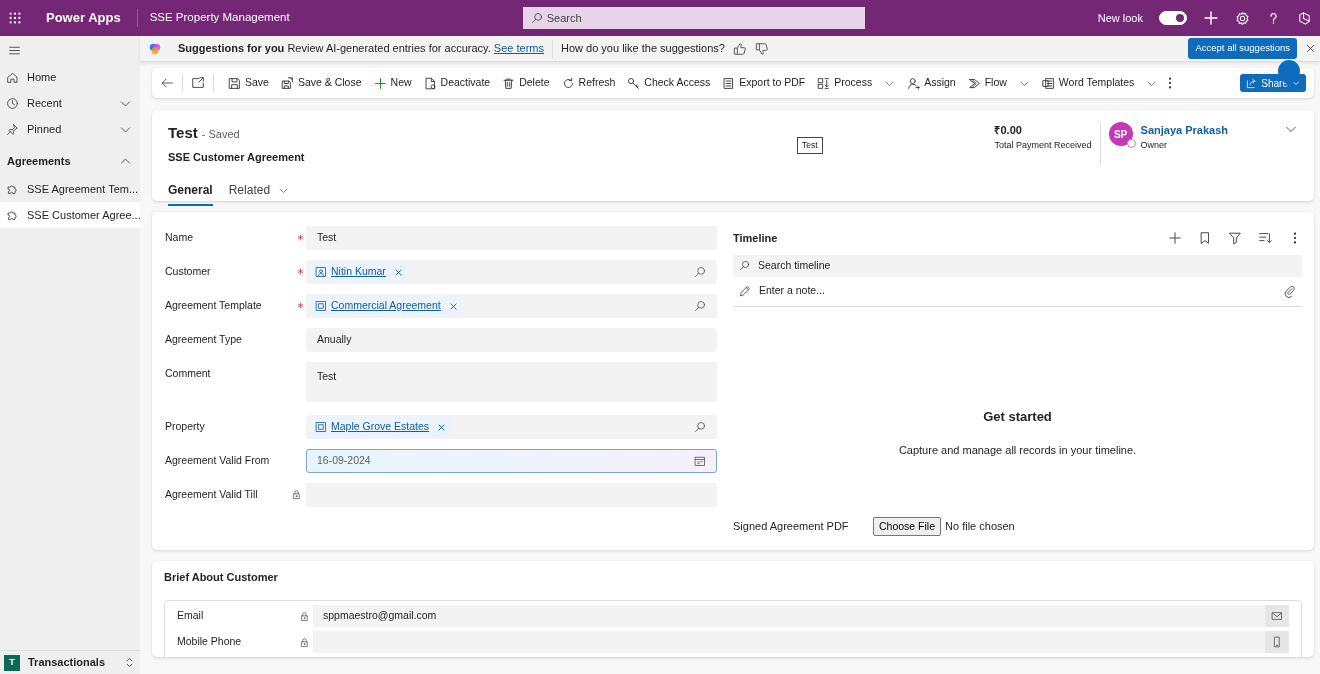 This screenshot has width=1320, height=674. Describe the element at coordinates (643, 49) in the screenshot. I see `feedback-question: How do you like the suggestions?` at that location.